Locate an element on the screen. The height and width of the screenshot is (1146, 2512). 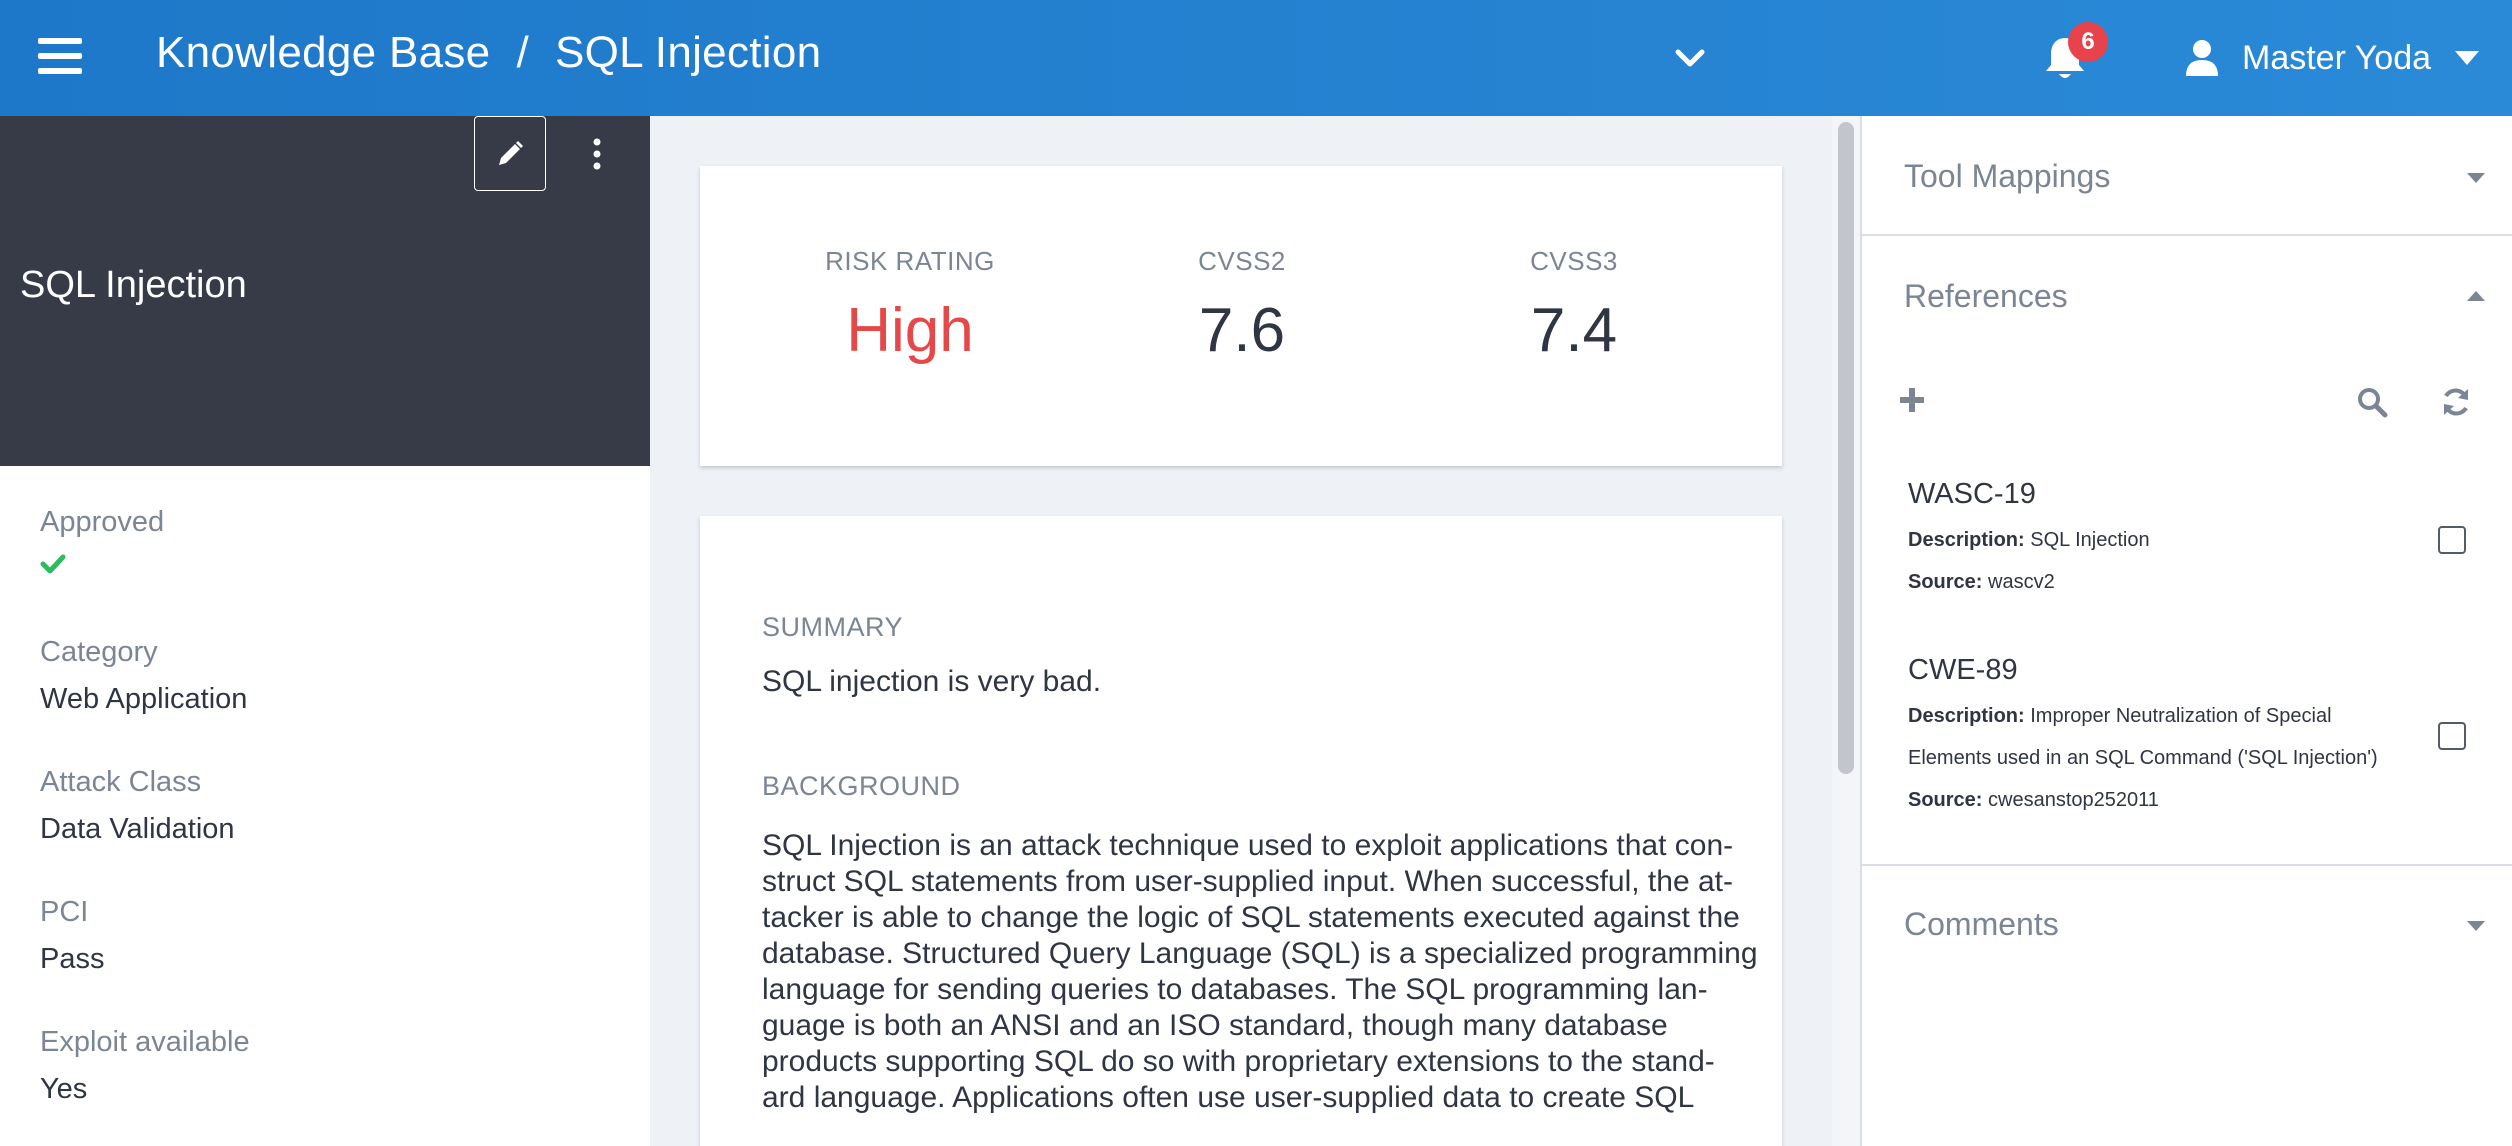
references-header: References is located at coordinates (1986, 296).